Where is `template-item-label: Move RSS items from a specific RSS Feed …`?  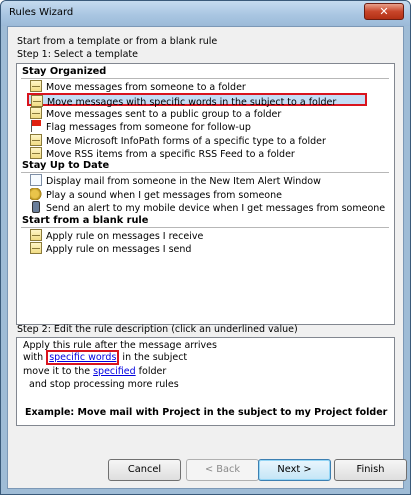 template-item-label: Move RSS items from a specific RSS Feed … is located at coordinates (170, 154).